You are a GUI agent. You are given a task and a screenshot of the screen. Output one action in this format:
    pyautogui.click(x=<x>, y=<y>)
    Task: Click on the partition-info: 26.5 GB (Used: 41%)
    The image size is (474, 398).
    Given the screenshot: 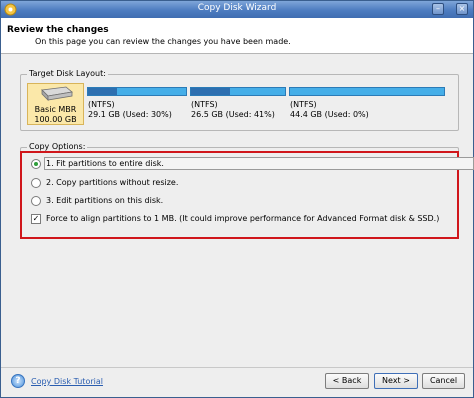 What is the action you would take?
    pyautogui.click(x=233, y=114)
    